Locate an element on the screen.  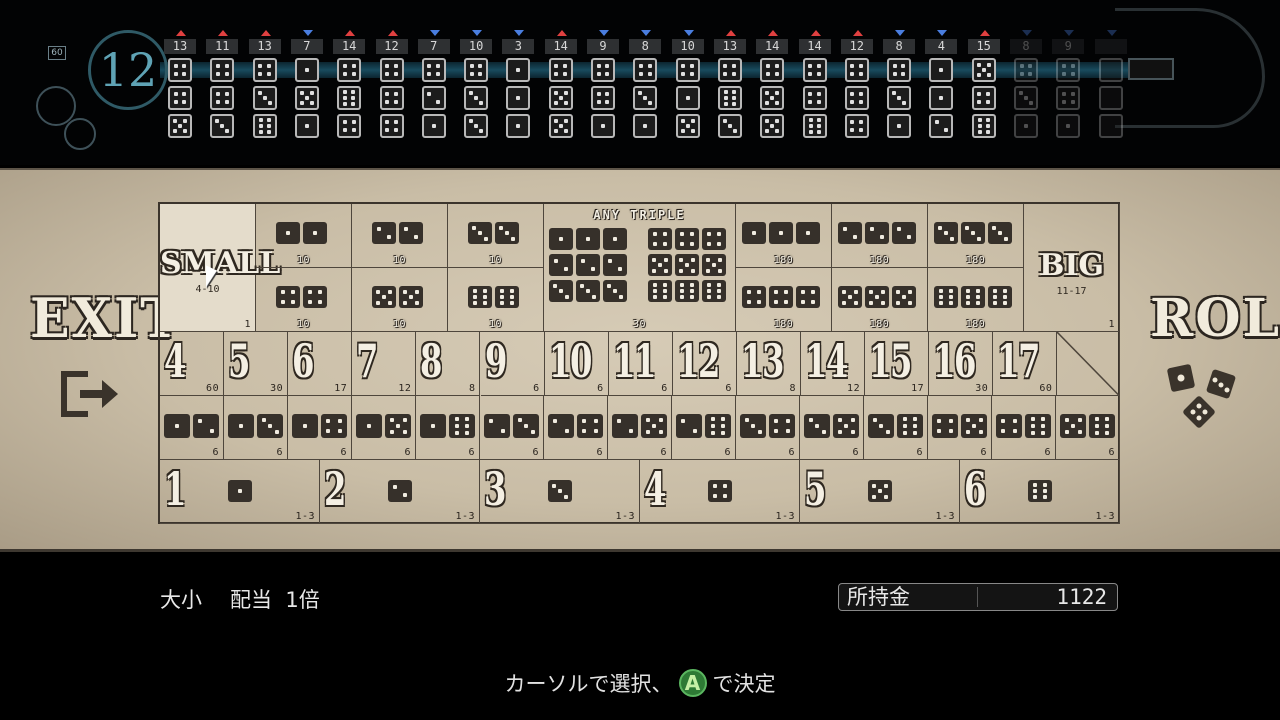
single-number: 1 is located at coordinates (175, 489).